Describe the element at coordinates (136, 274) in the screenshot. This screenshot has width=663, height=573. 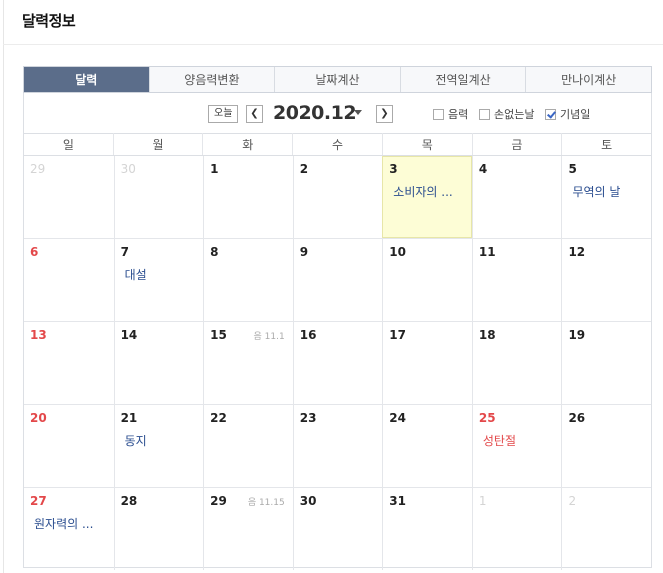
I see `day-event: 대설` at that location.